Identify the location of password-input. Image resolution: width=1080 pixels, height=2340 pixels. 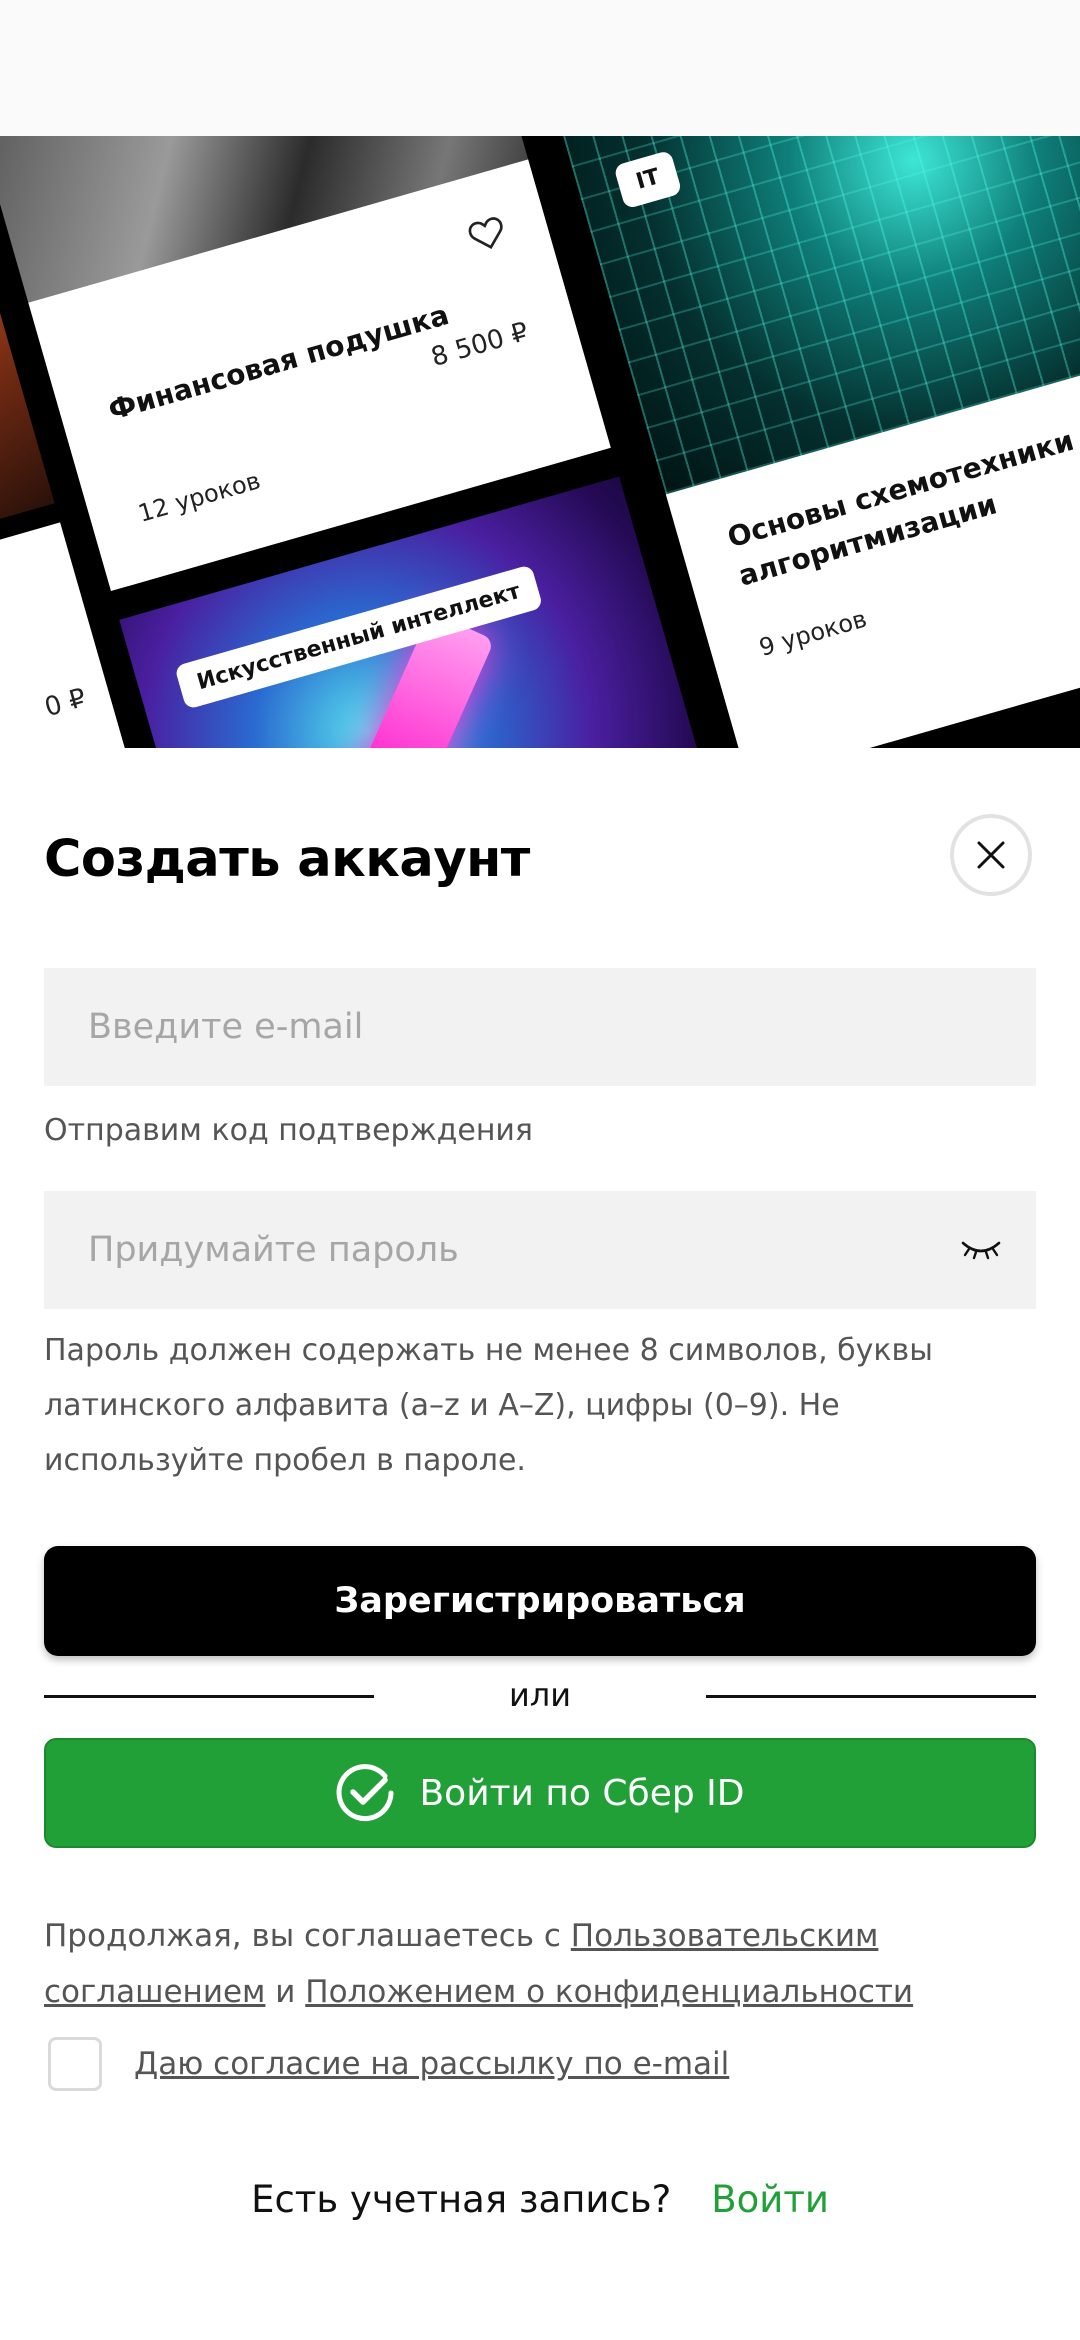
(540, 1250).